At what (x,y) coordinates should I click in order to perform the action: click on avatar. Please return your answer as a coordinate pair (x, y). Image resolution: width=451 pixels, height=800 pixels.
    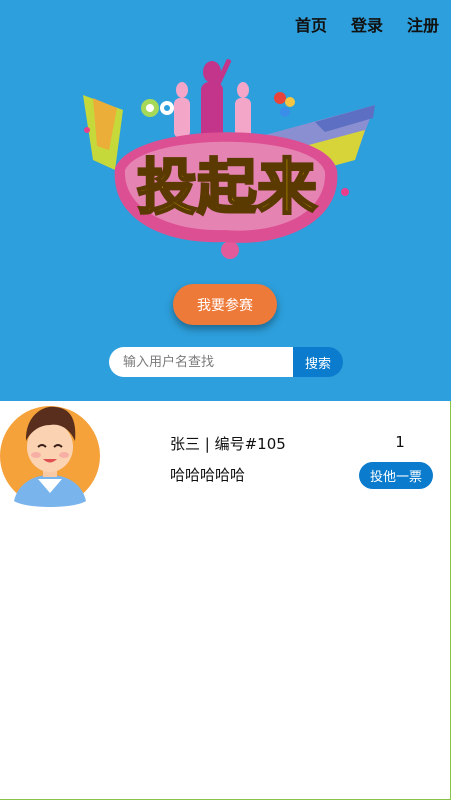
    Looking at the image, I should click on (50, 456).